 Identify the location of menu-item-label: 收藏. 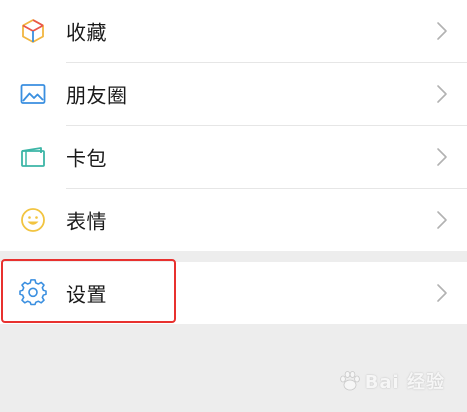
(86, 32).